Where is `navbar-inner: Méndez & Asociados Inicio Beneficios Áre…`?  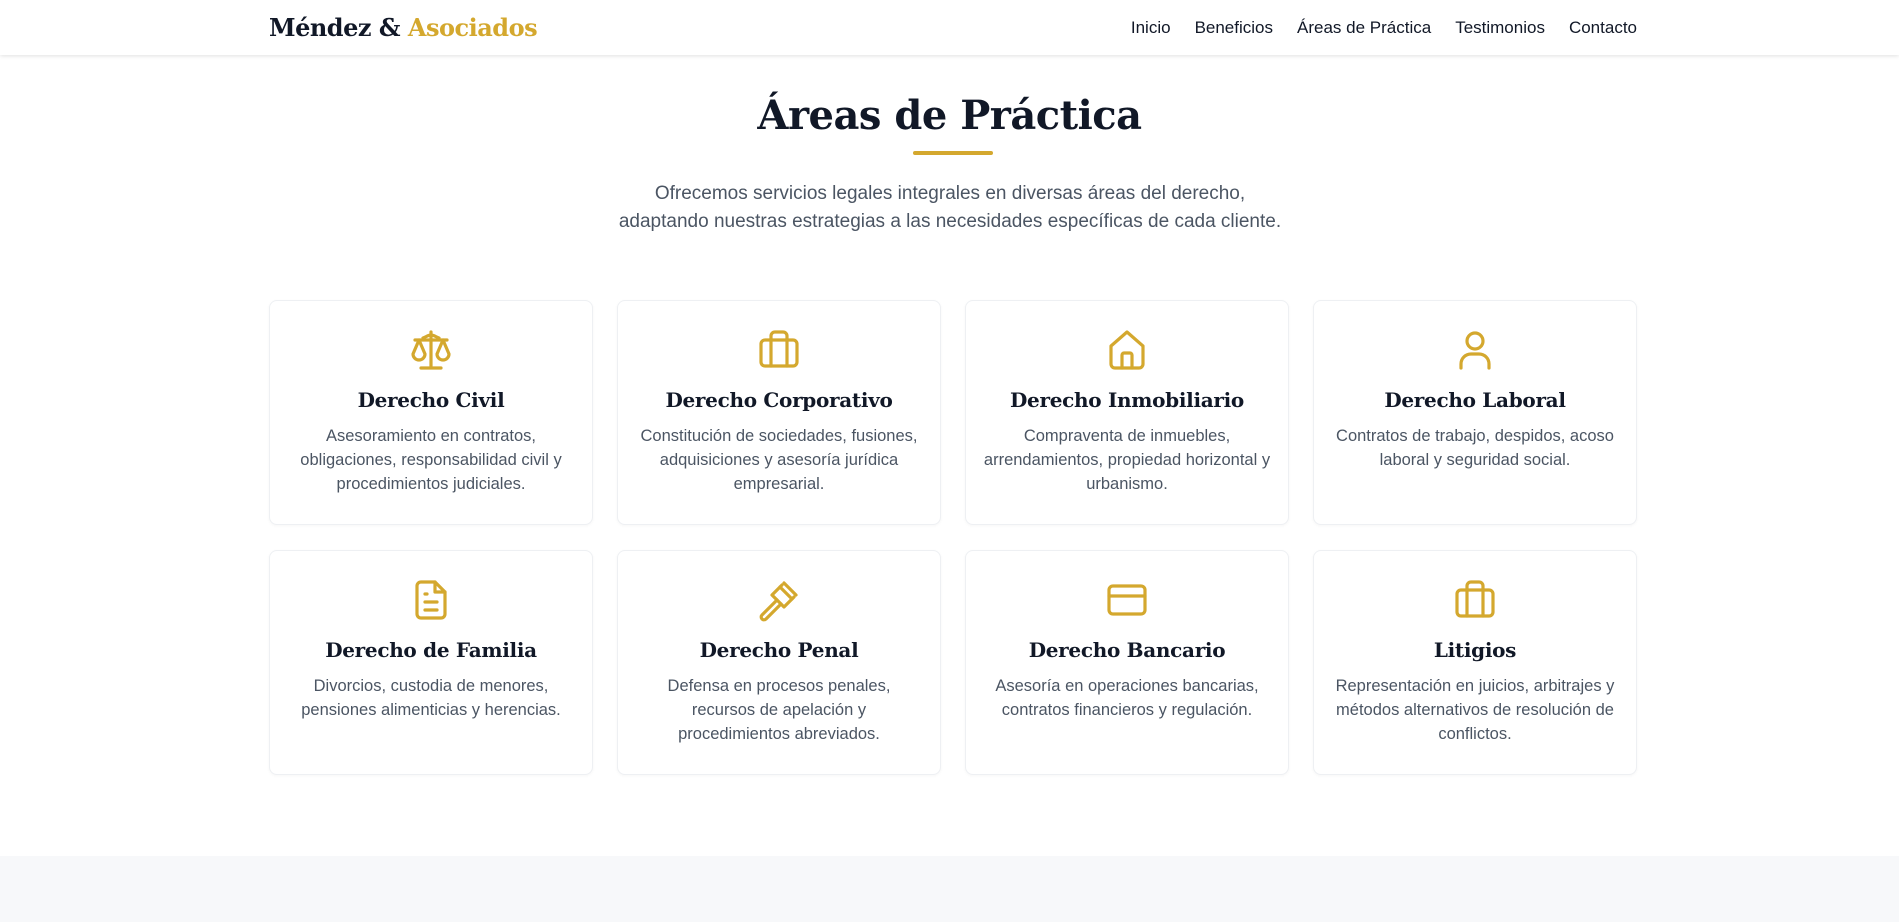
navbar-inner: Méndez & Asociados Inicio Beneficios Áre… is located at coordinates (953, 27).